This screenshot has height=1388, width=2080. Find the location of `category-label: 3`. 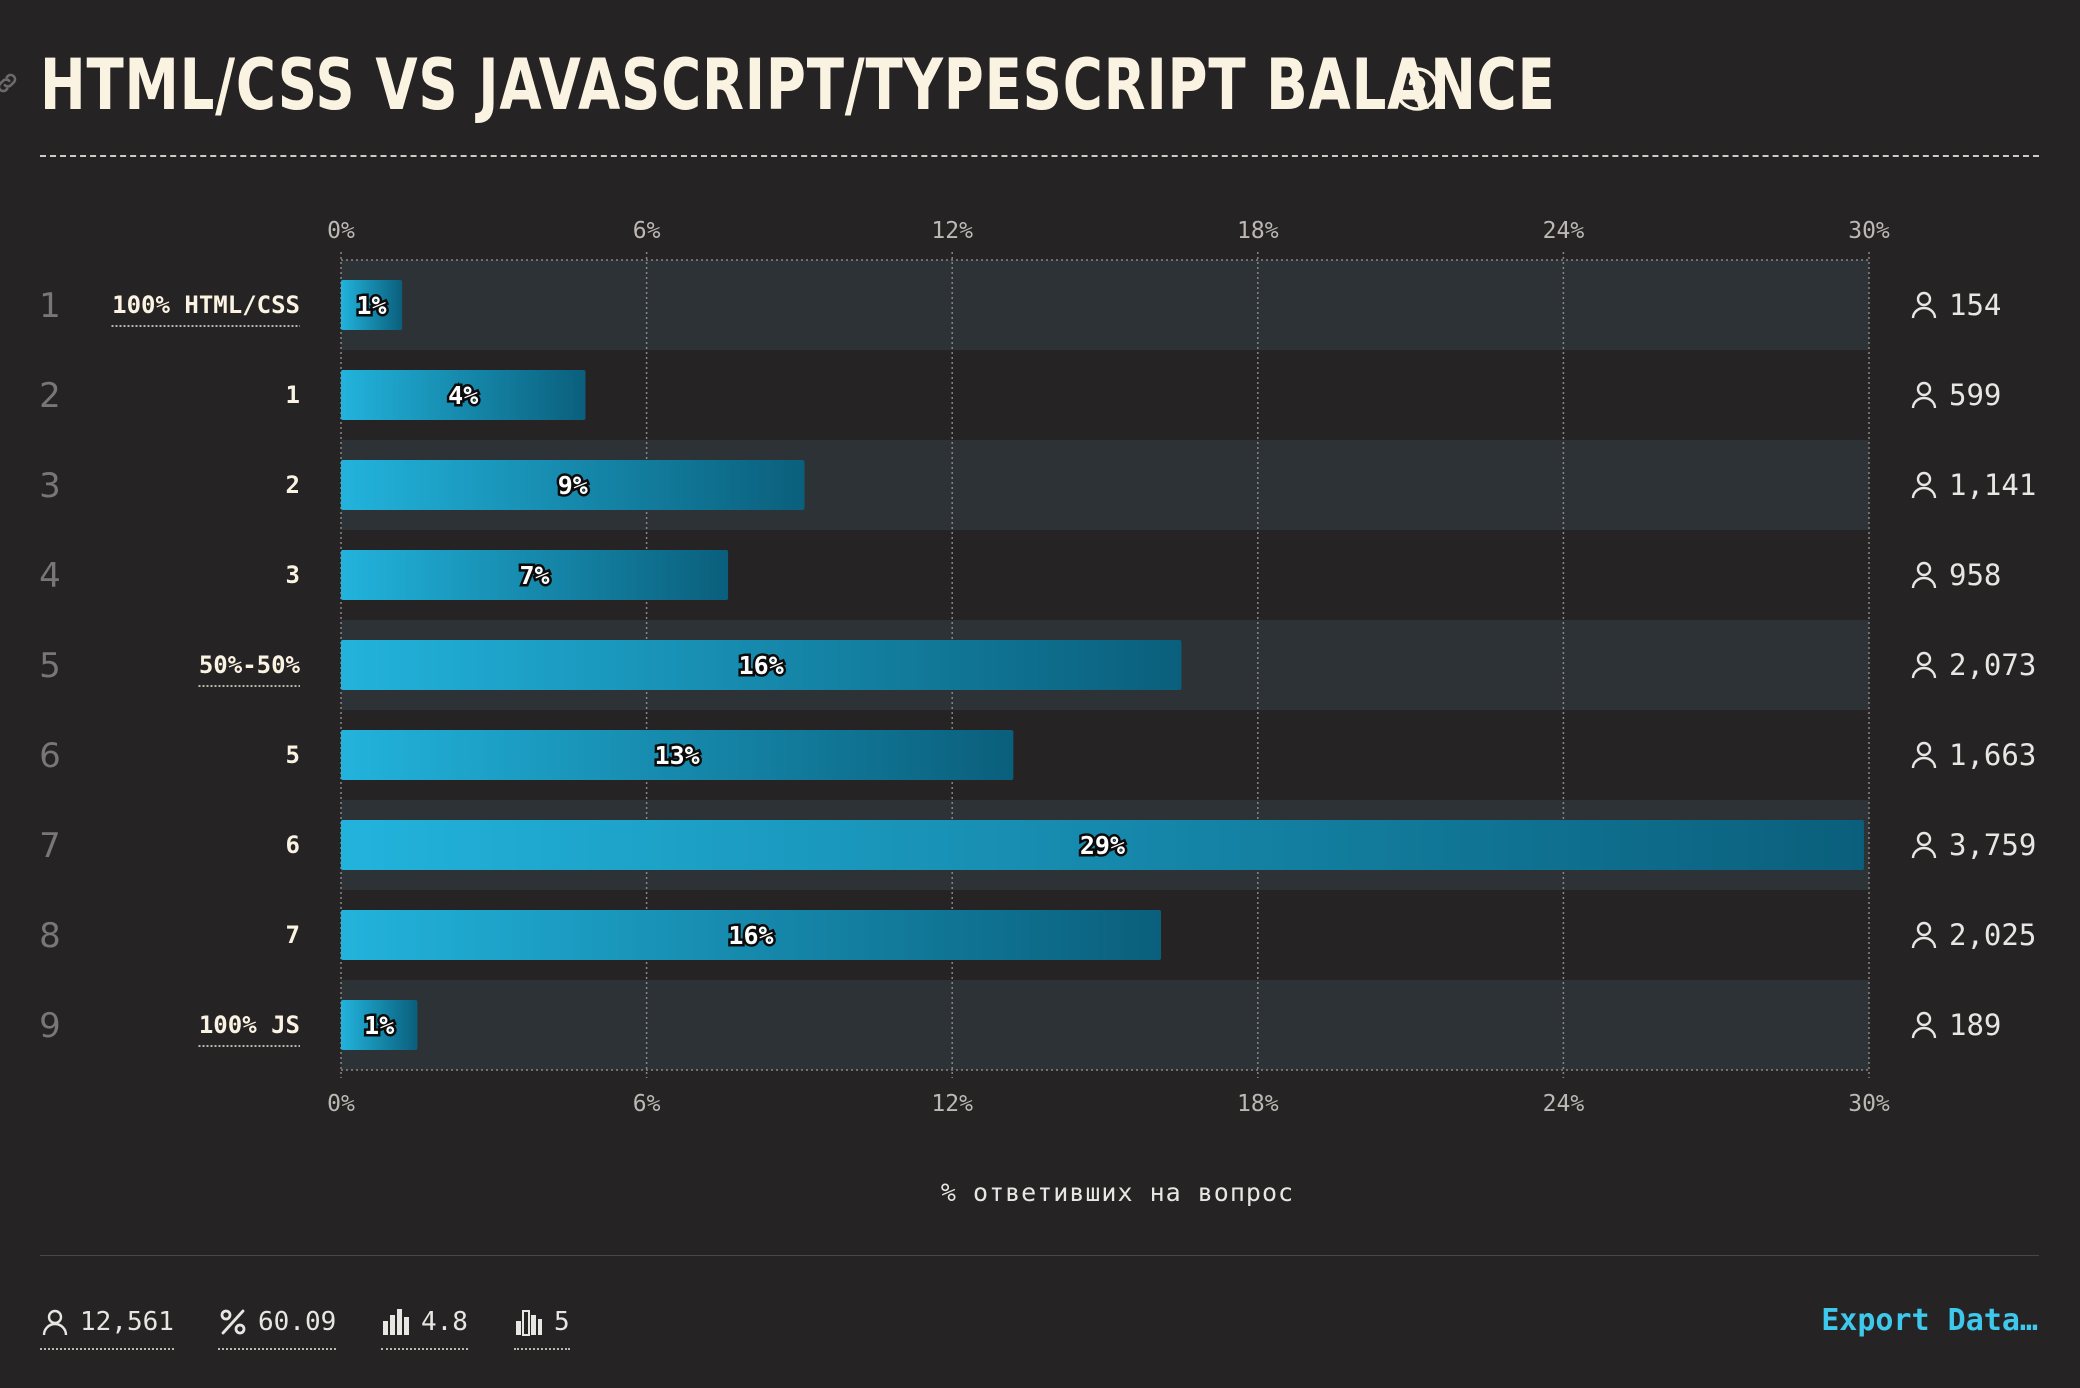

category-label: 3 is located at coordinates (293, 575).